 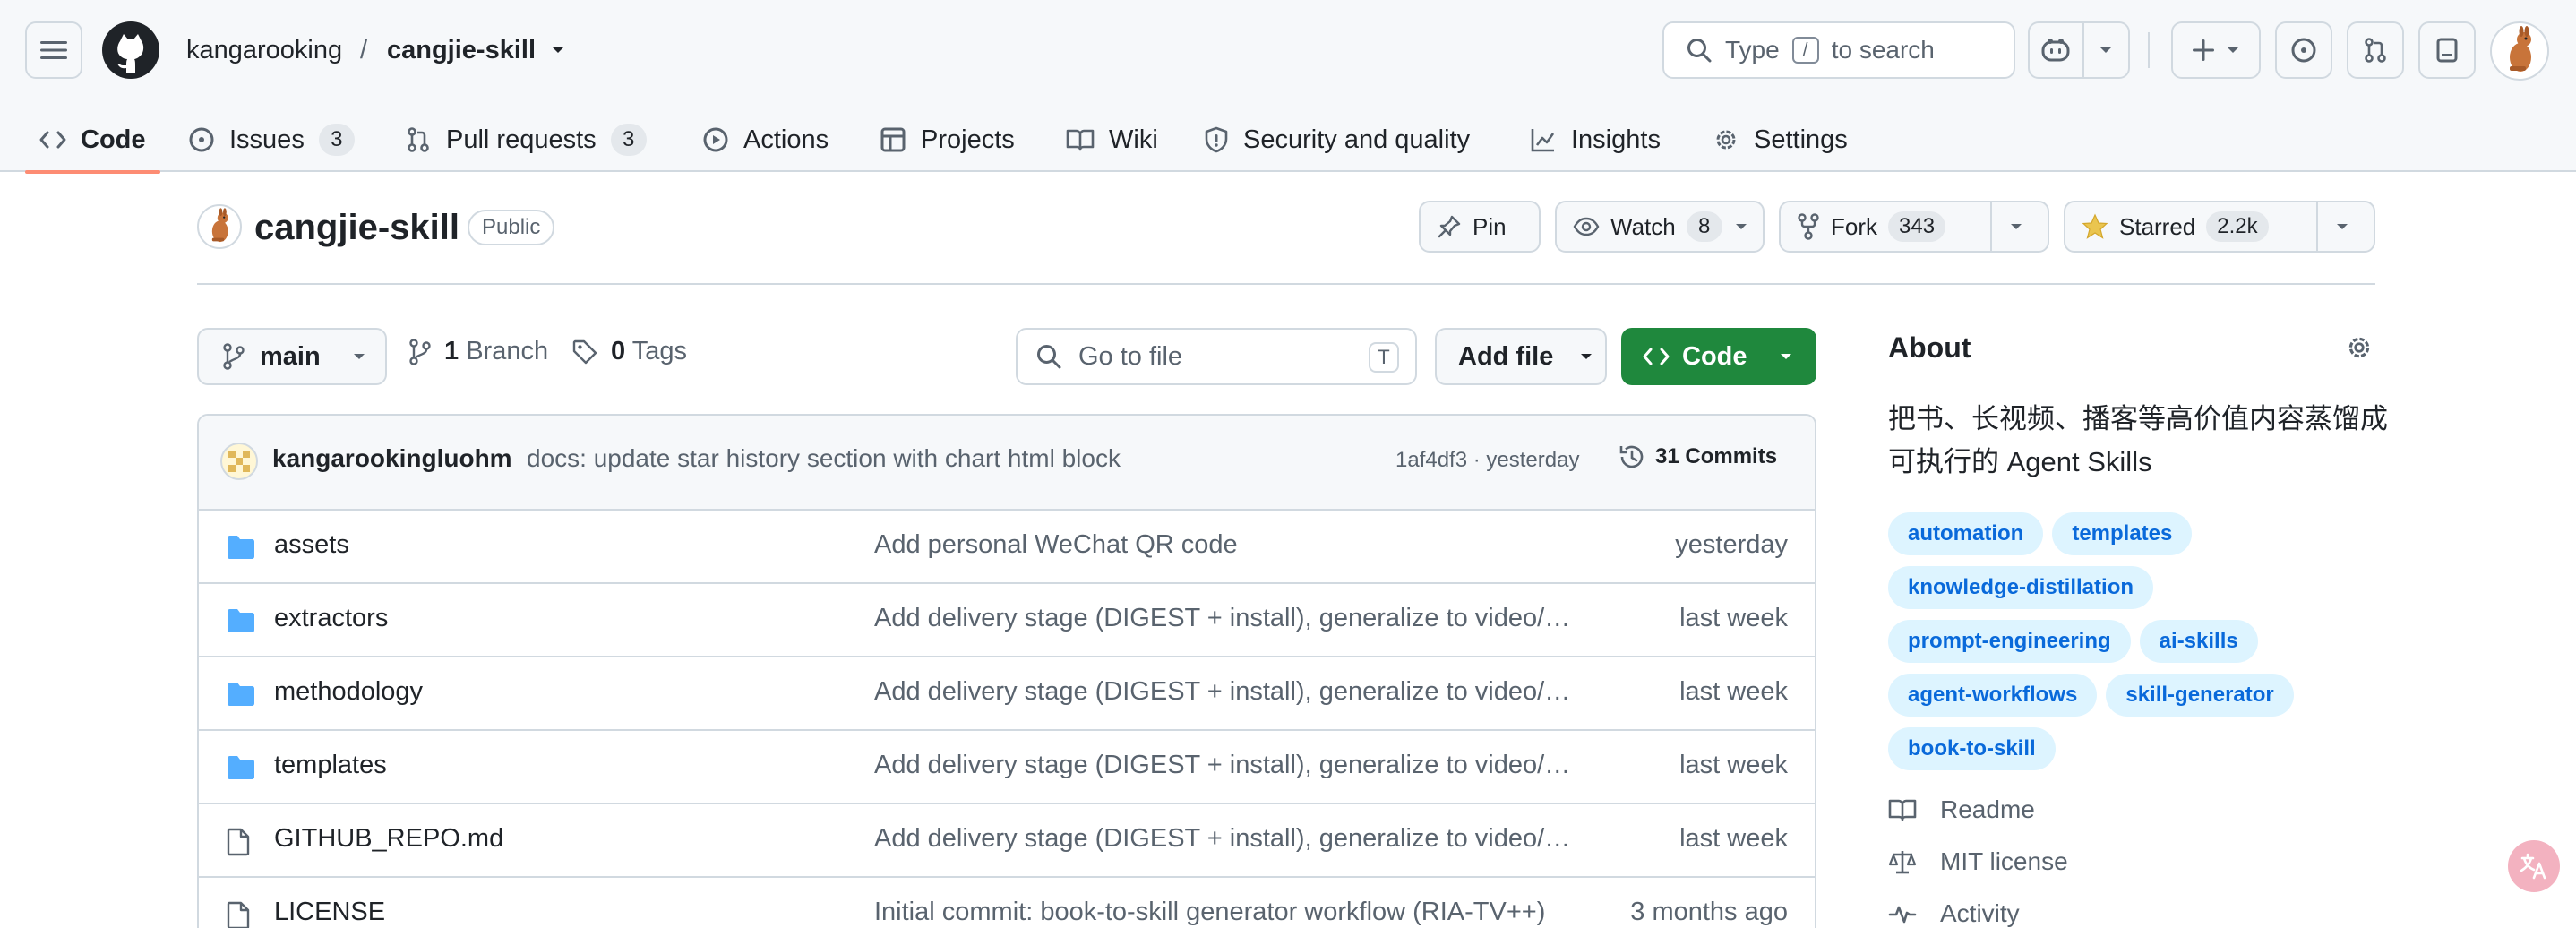 I want to click on user-avatar, so click(x=2519, y=51).